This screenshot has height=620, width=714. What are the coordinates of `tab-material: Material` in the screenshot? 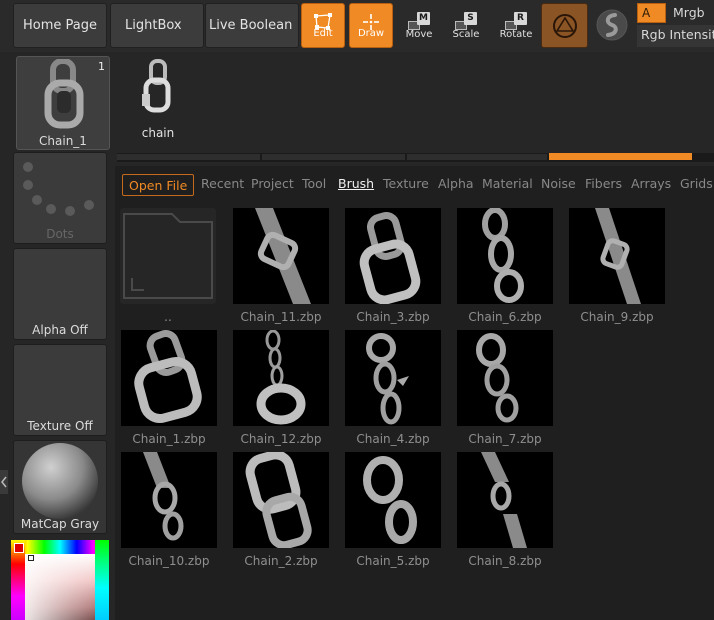 It's located at (507, 183).